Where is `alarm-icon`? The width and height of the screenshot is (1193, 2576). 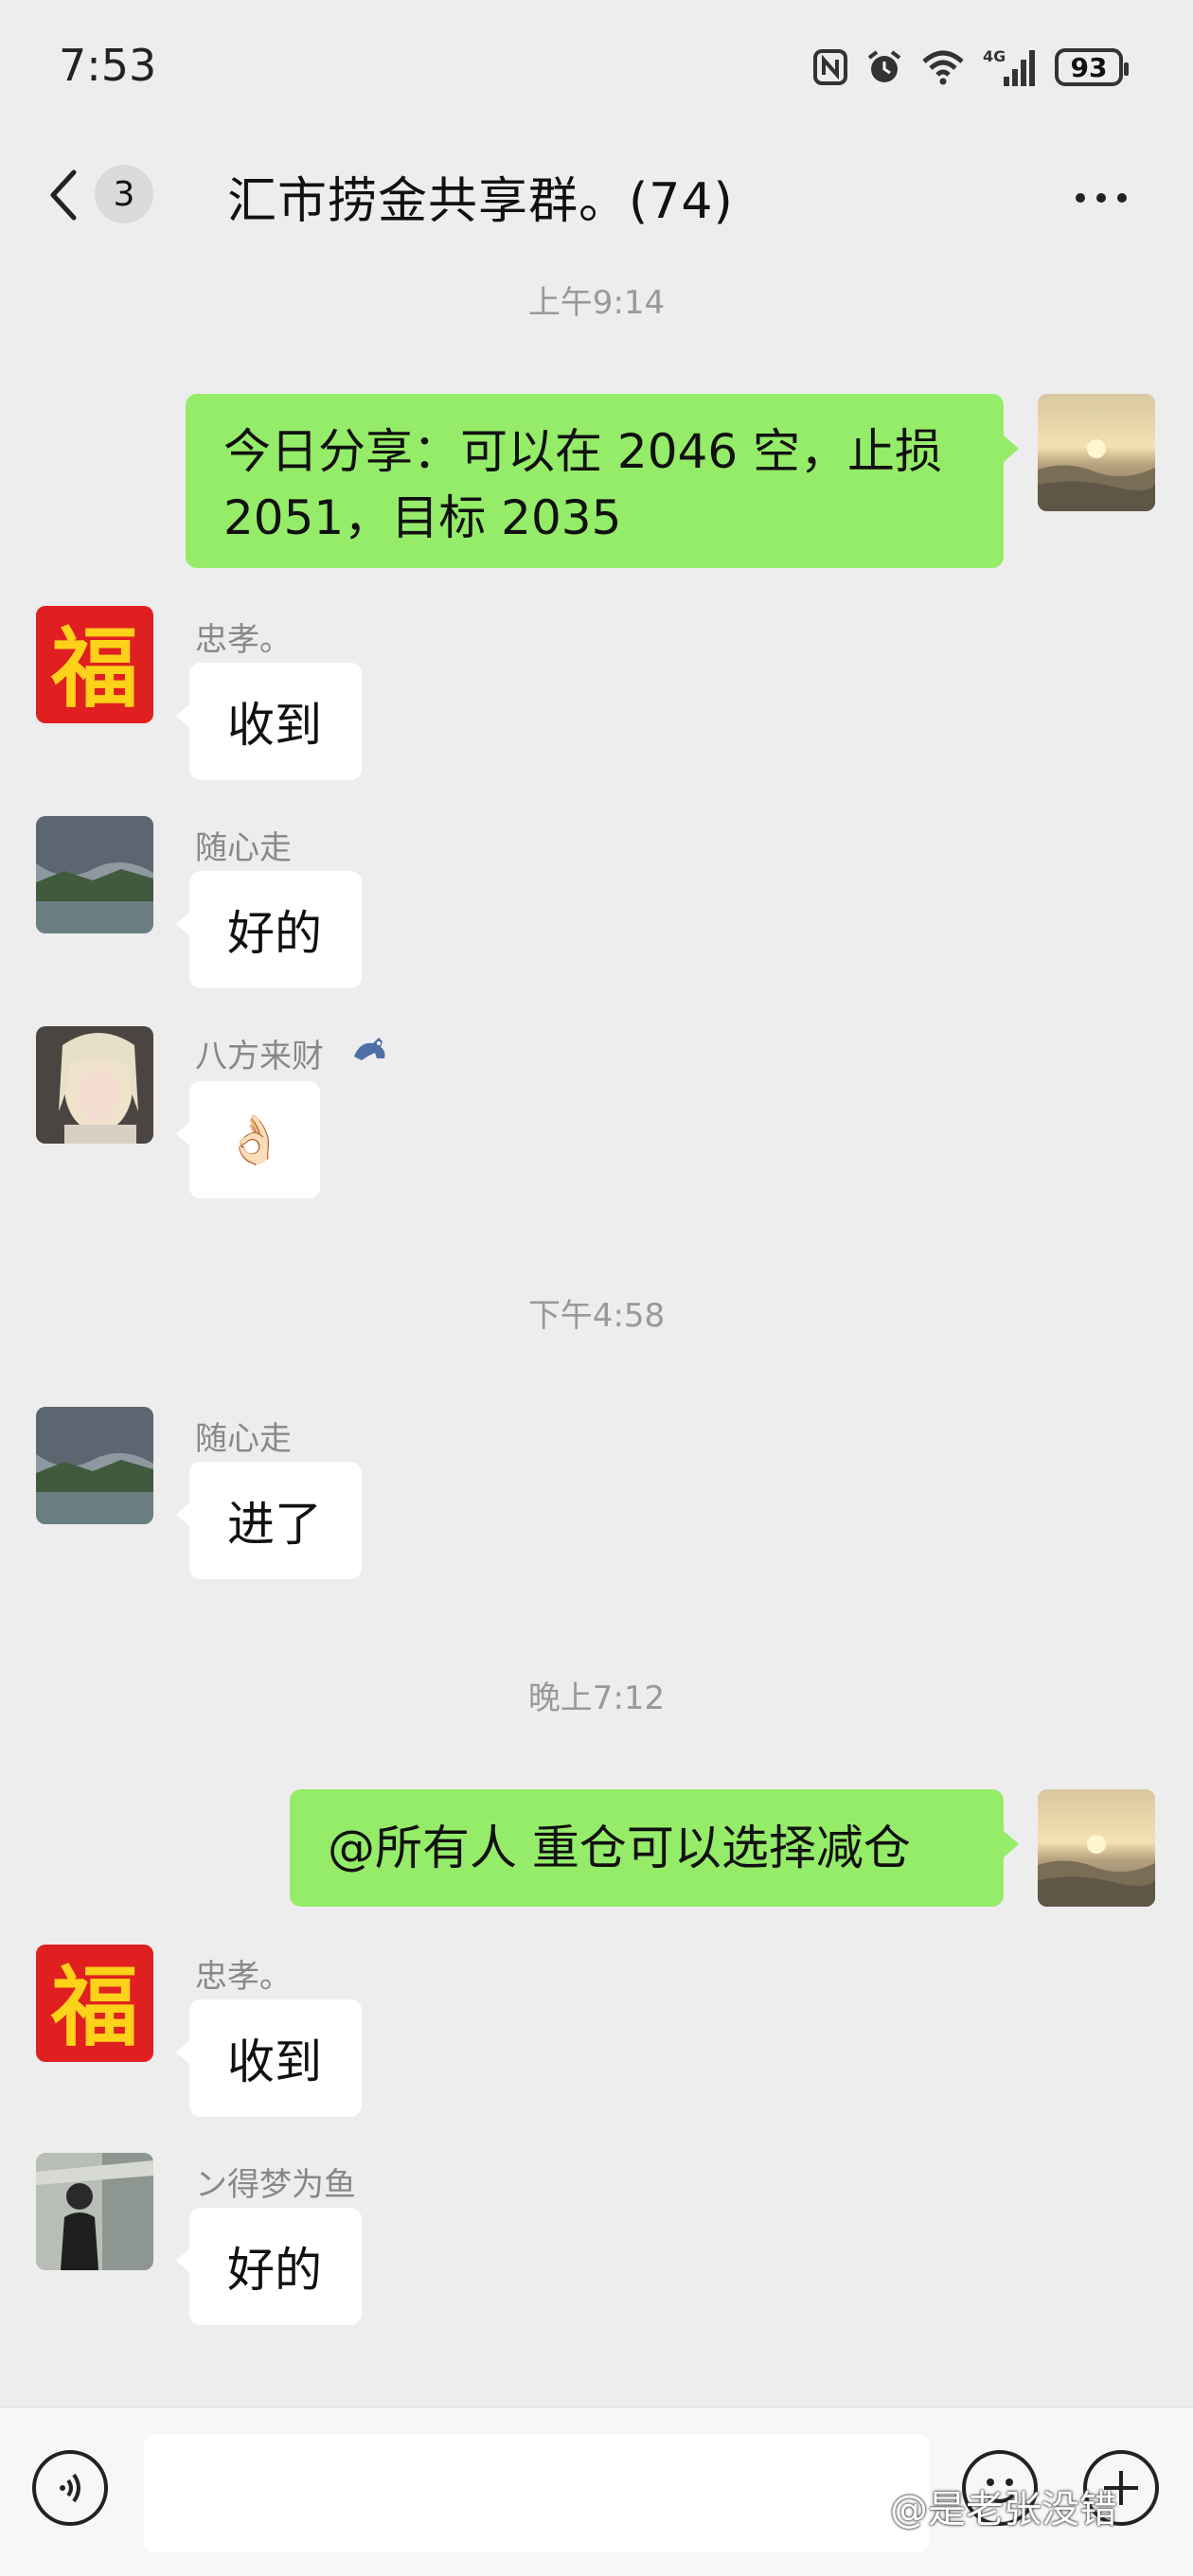 alarm-icon is located at coordinates (884, 66).